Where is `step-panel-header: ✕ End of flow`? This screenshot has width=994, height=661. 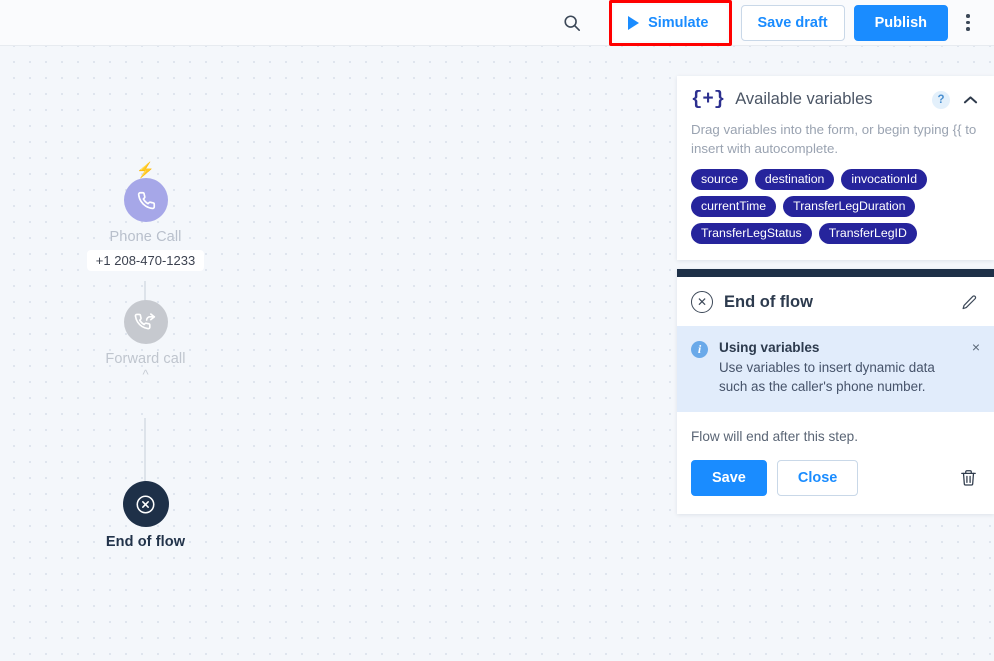
step-panel-header: ✕ End of flow is located at coordinates (835, 301).